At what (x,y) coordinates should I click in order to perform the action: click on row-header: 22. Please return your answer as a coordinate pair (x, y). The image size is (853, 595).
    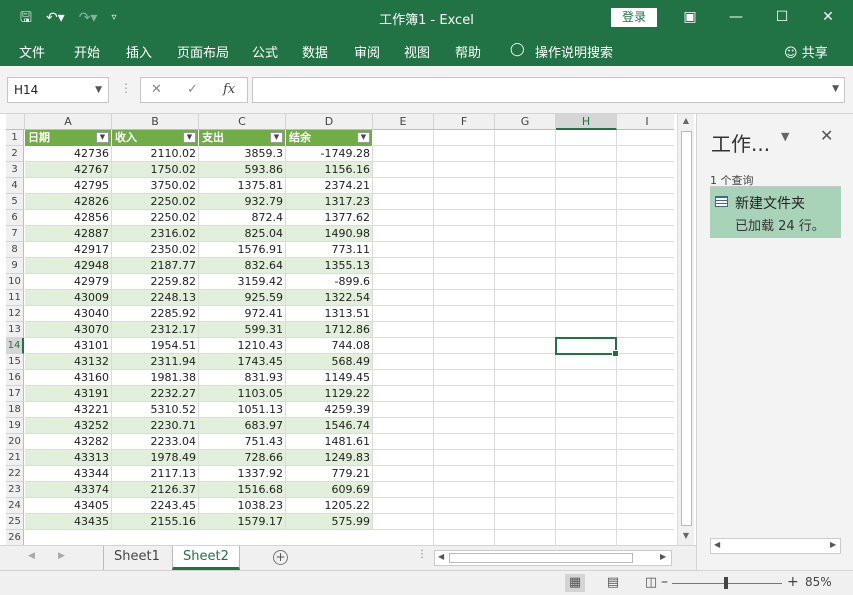
    Looking at the image, I should click on (15, 474).